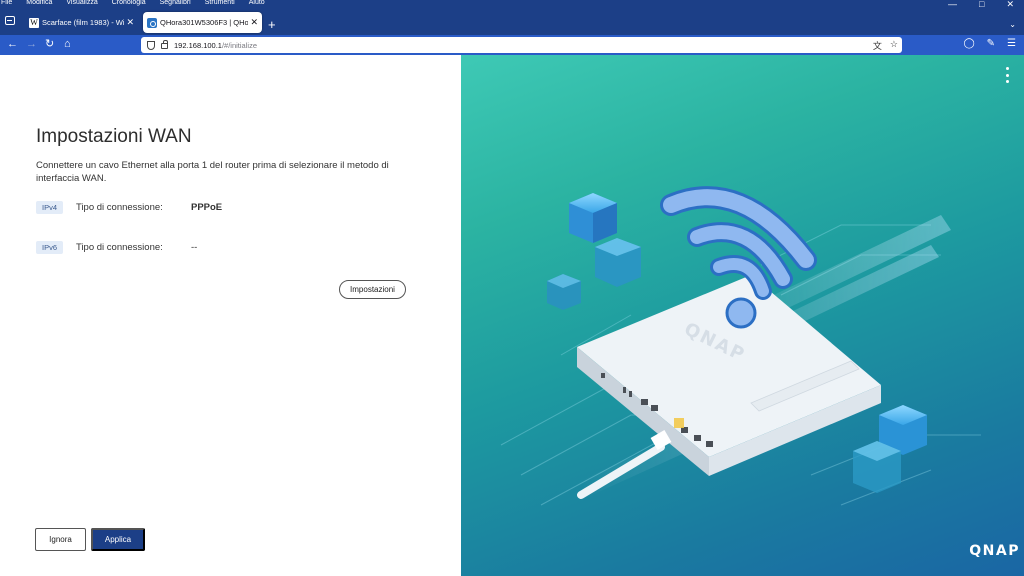 This screenshot has width=1024, height=576. What do you see at coordinates (39, 4) in the screenshot?
I see `menu-item-modifica: Modifica` at bounding box center [39, 4].